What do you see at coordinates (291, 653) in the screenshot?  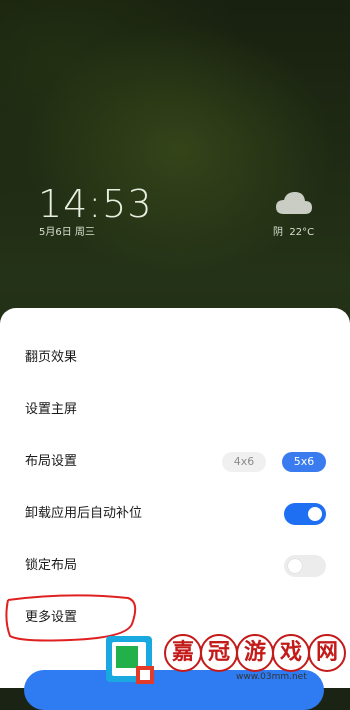 I see `watermark-char: 戏` at bounding box center [291, 653].